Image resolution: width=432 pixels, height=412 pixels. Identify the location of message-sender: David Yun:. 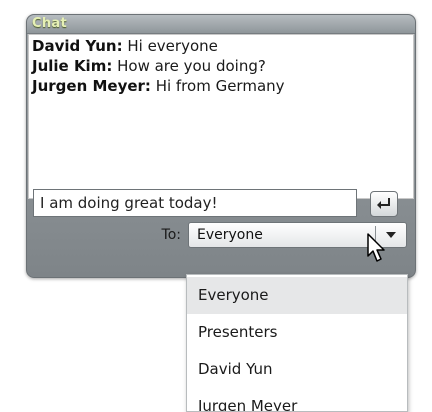
(77, 46).